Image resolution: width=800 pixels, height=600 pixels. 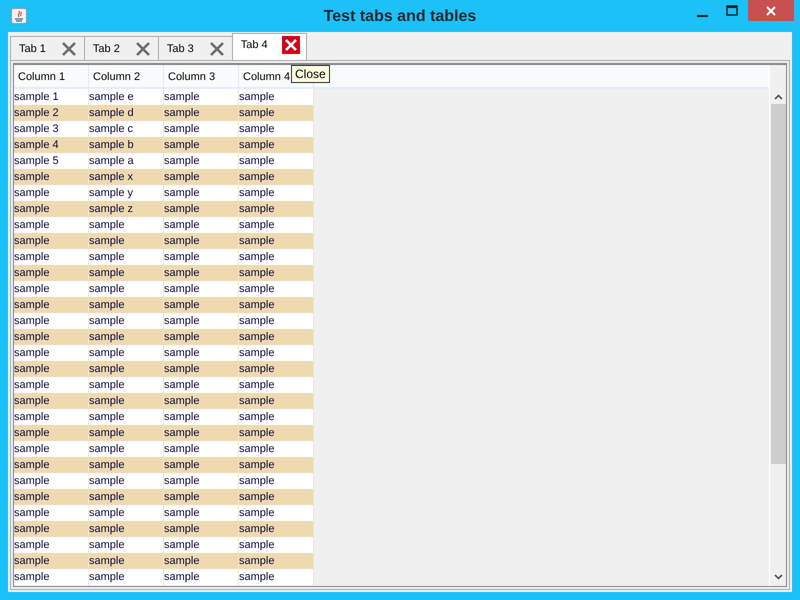 What do you see at coordinates (32, 48) in the screenshot?
I see `tab-label: Tab 1` at bounding box center [32, 48].